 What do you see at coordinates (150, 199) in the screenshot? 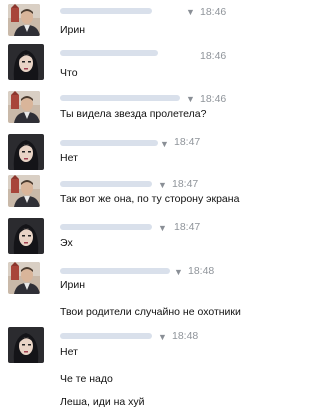
I see `message-text: Так вот же она, по ту сторону экрана` at bounding box center [150, 199].